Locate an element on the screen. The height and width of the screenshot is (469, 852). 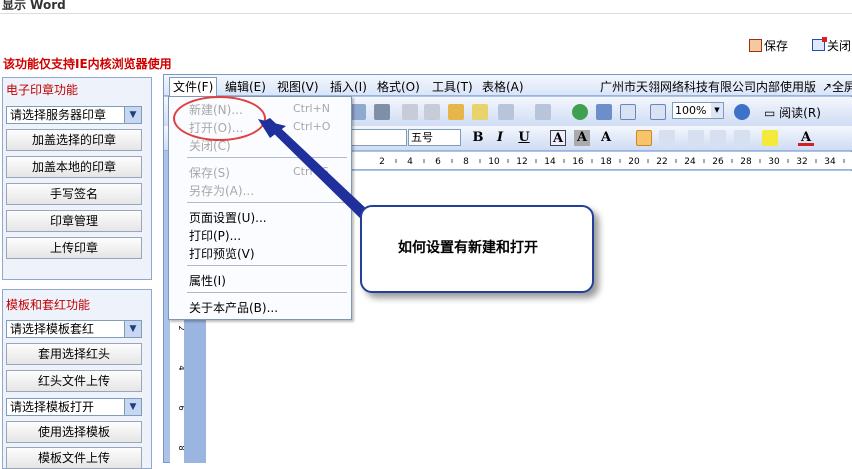
annotation-callout: 如何设置有新建和打开 is located at coordinates (477, 249).